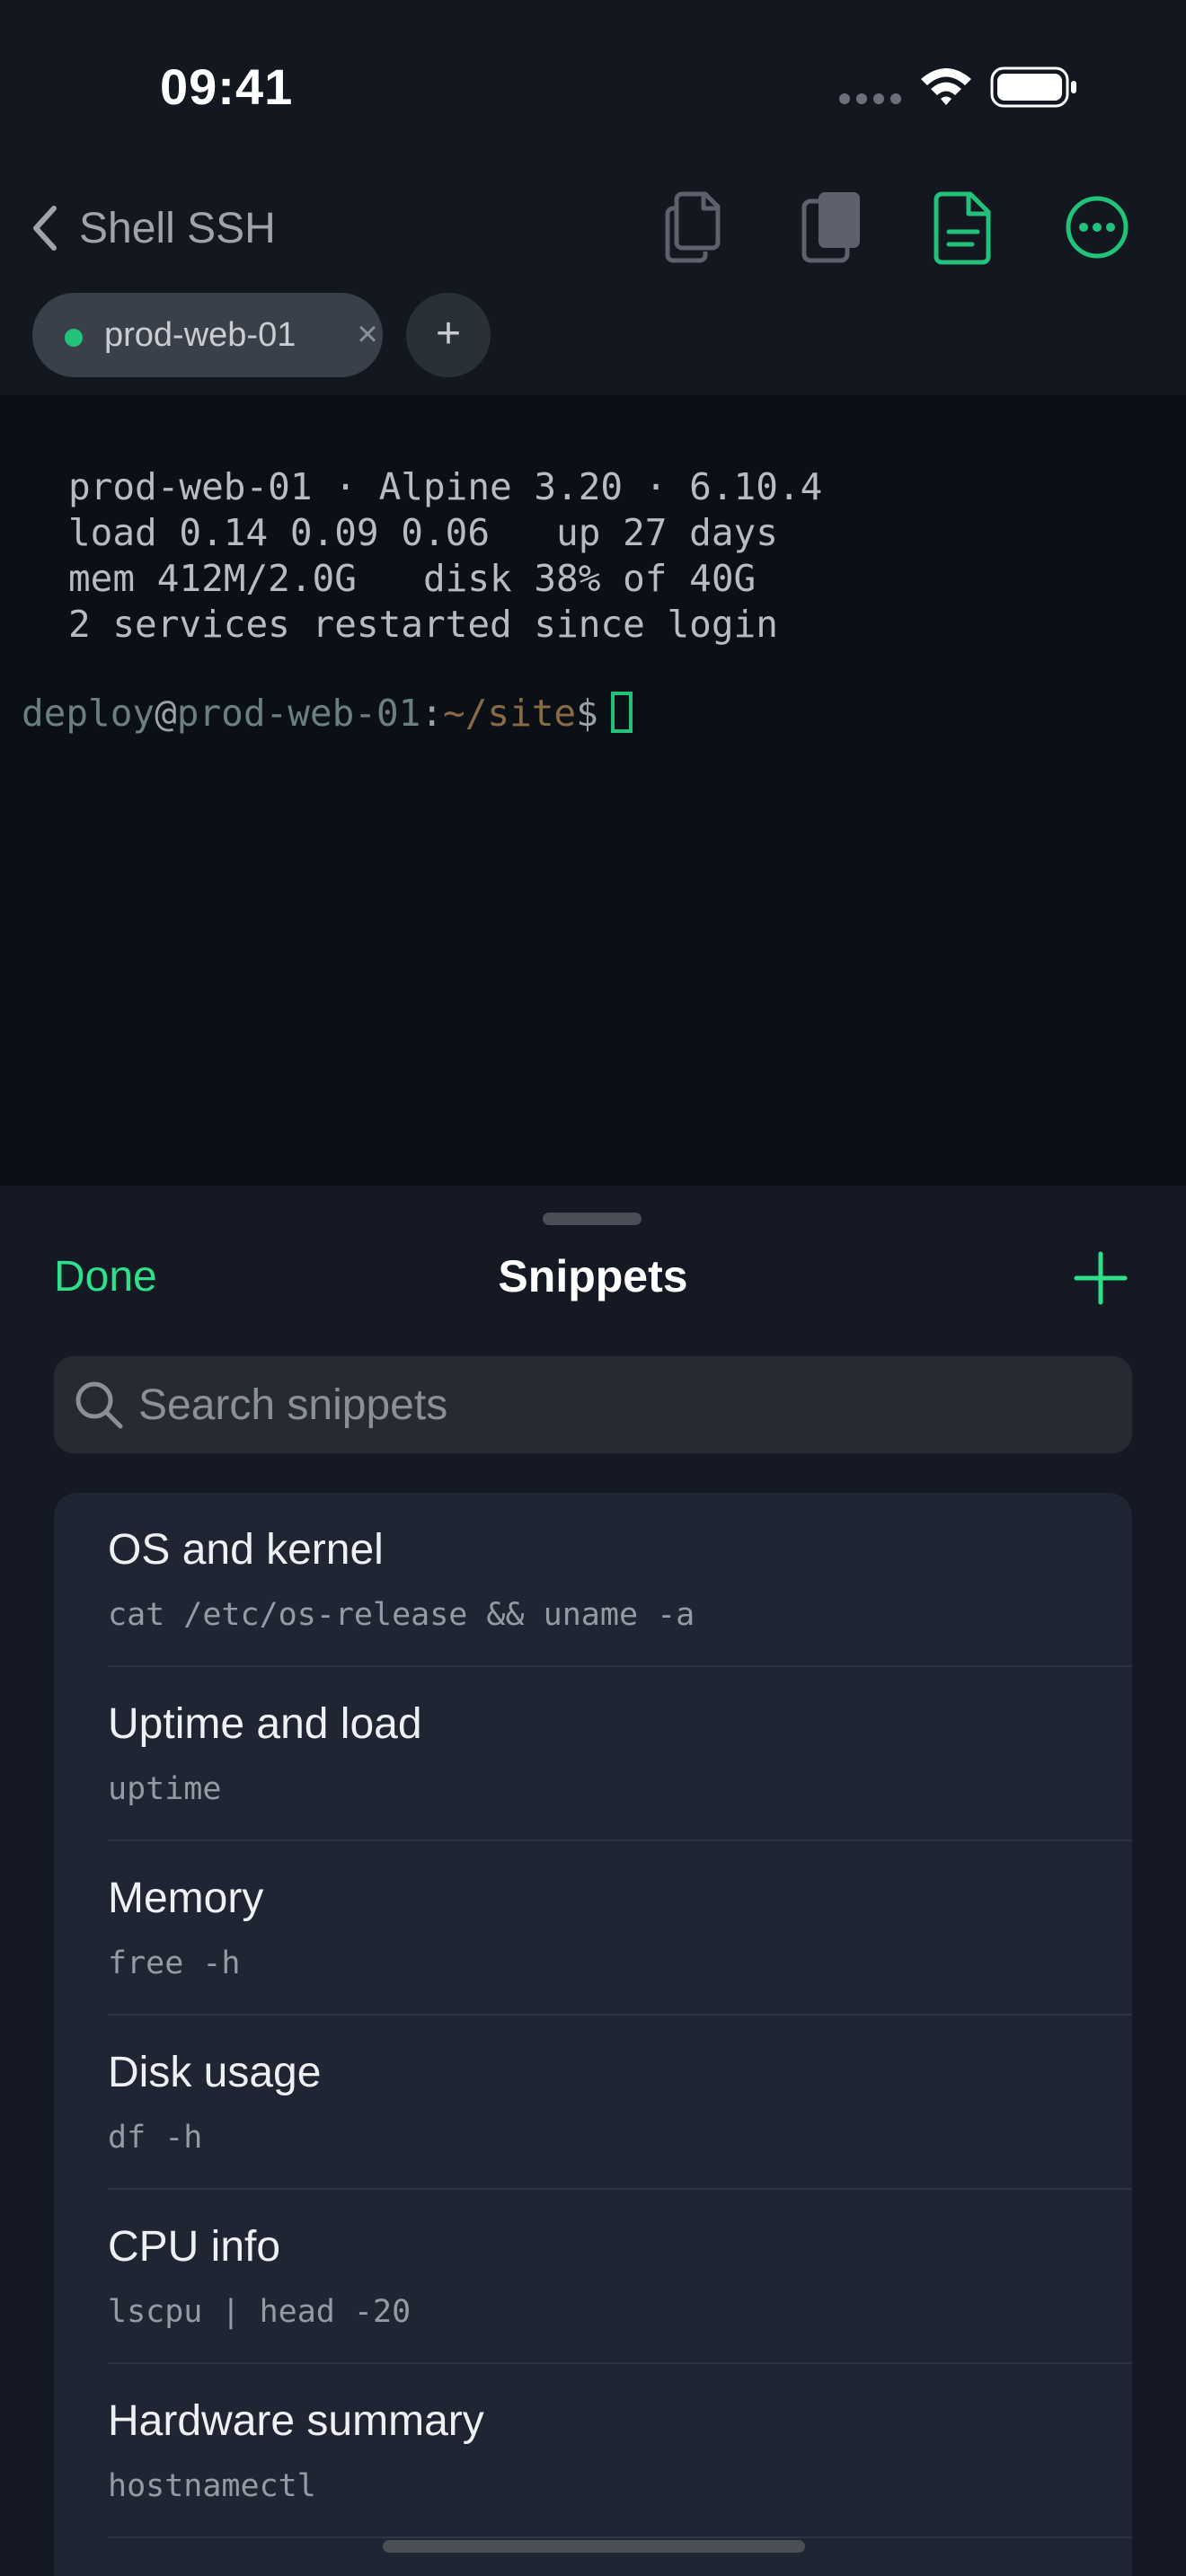  Describe the element at coordinates (423, 532) in the screenshot. I see `motd-line: load 0.14 0.09 0.06 up 27 days` at that location.